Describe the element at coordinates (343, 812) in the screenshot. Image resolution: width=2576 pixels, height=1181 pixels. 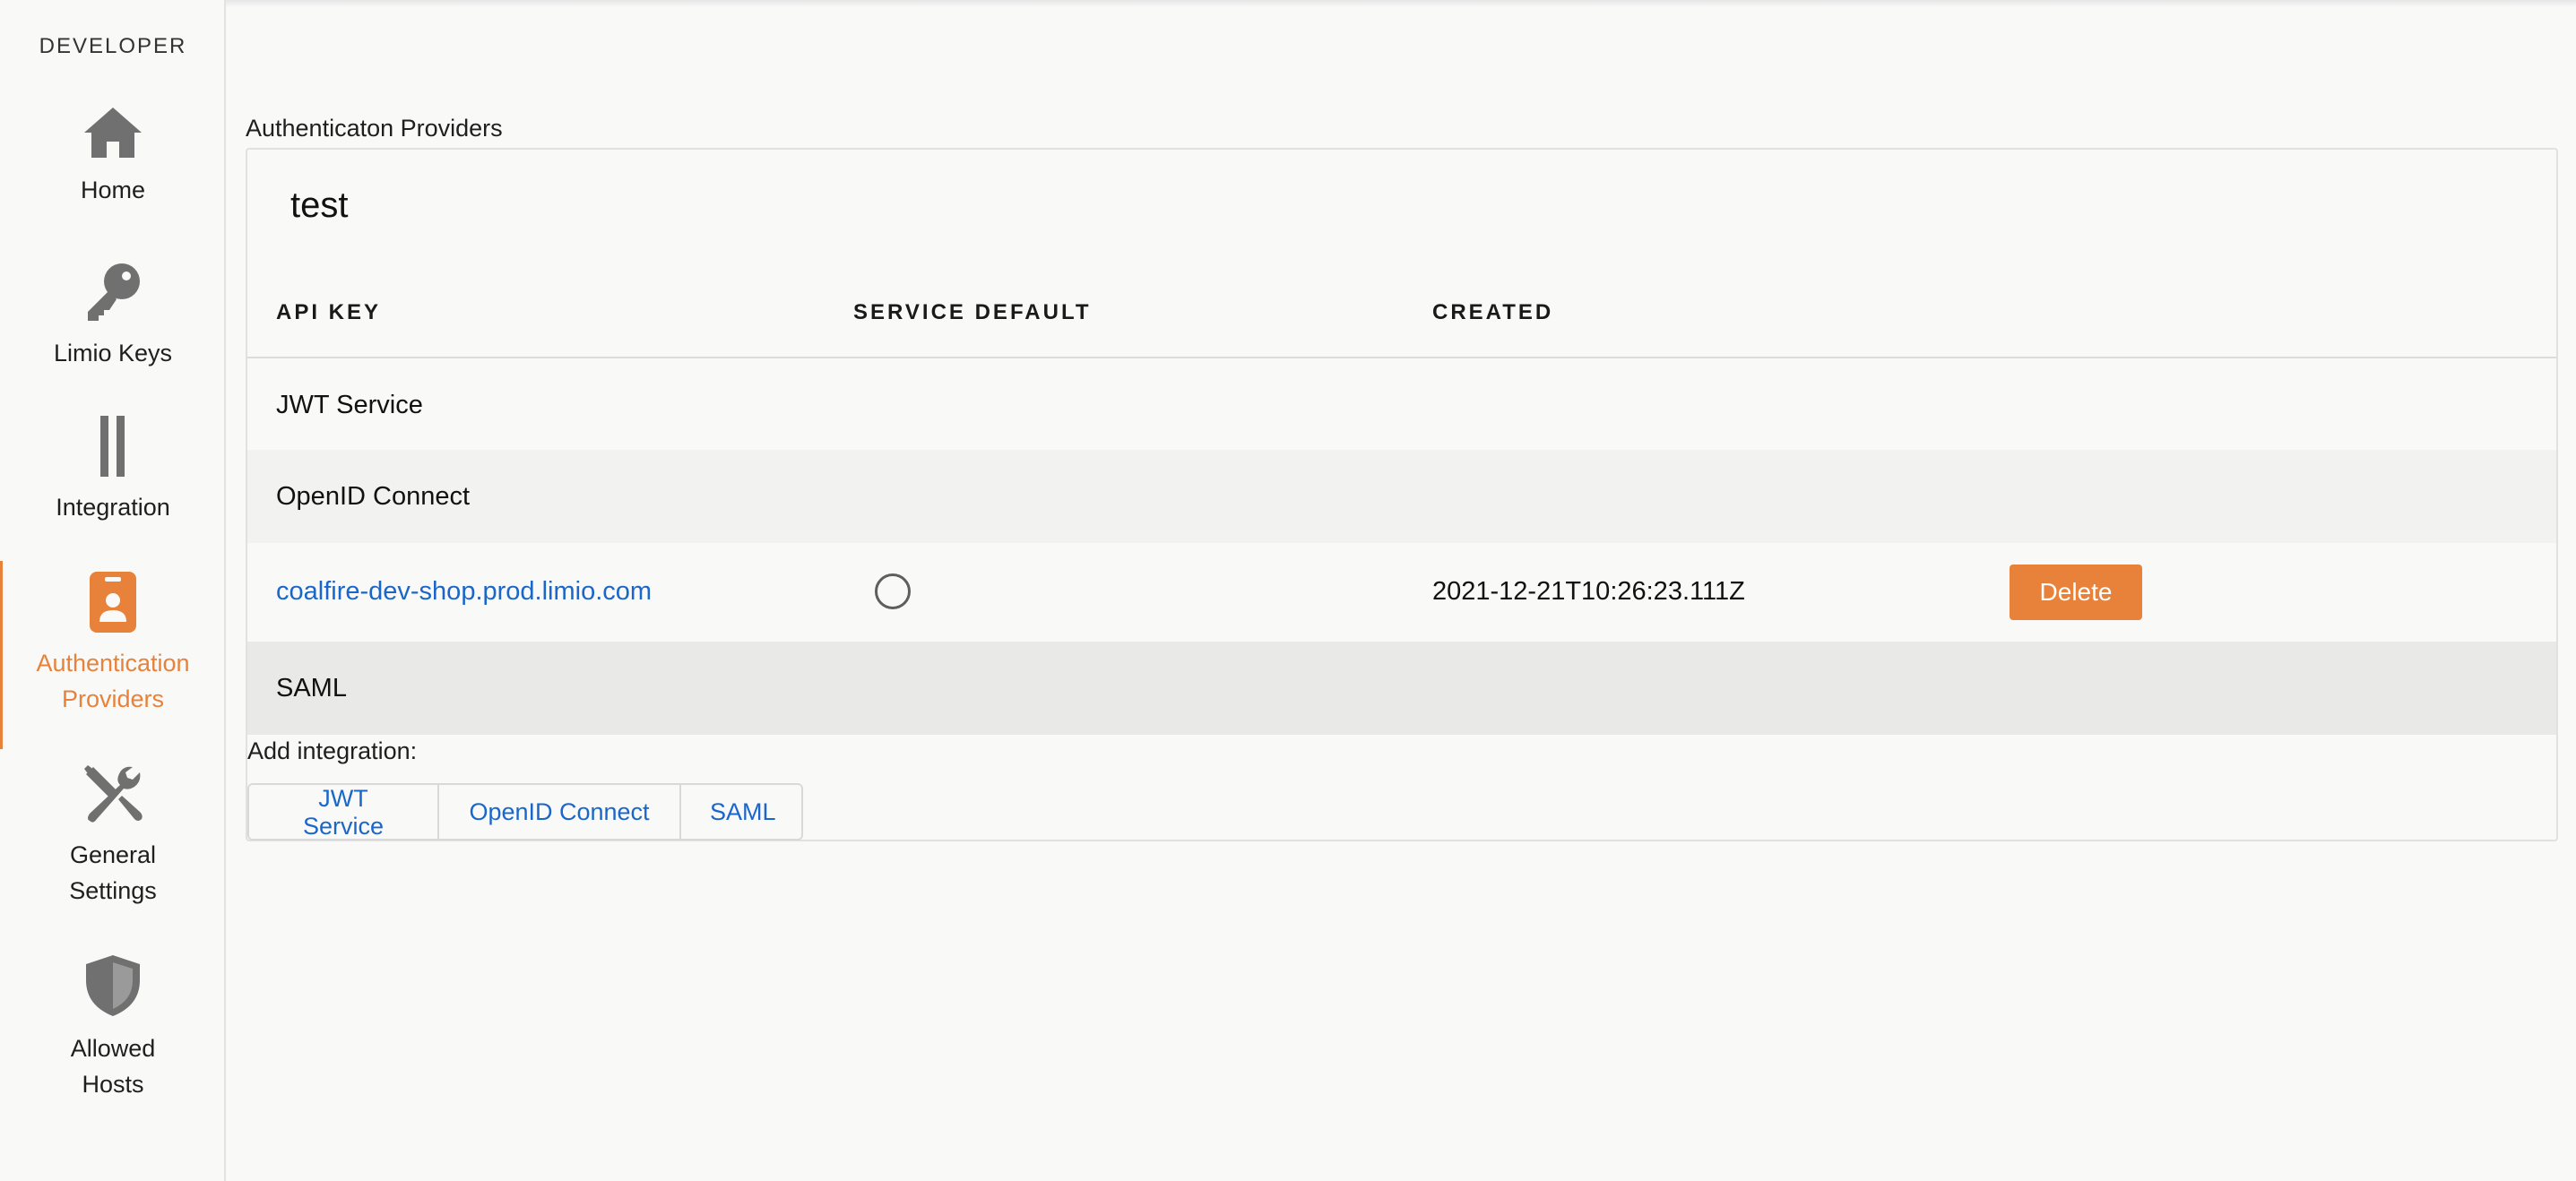
I see `add-jwt-service-button: JWT Service` at that location.